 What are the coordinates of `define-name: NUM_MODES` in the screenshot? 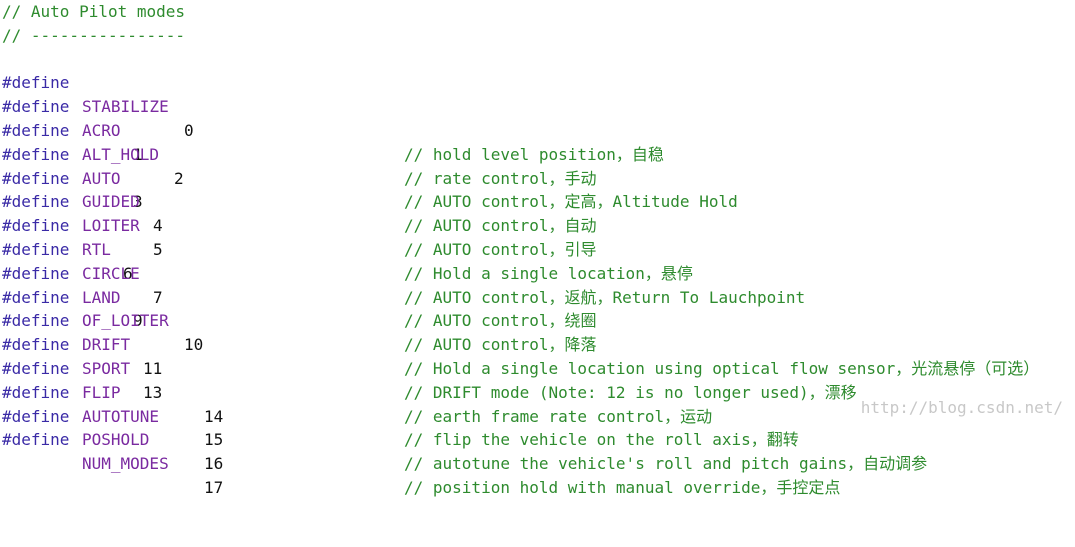 It's located at (125, 464).